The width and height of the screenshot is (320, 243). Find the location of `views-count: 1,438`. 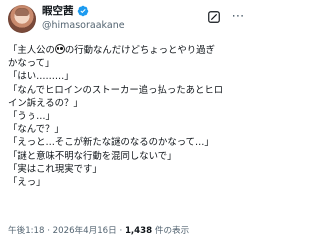

views-count: 1,438 is located at coordinates (138, 231).